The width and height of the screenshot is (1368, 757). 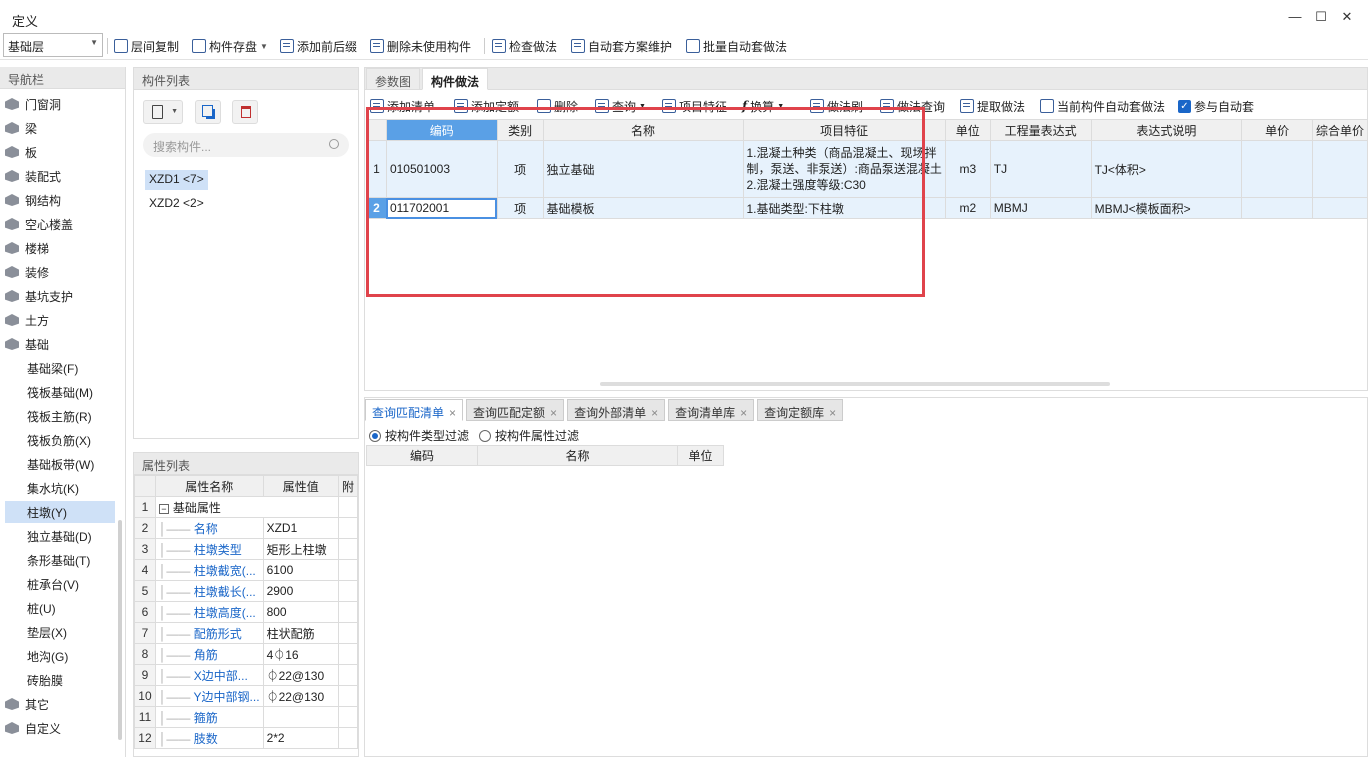 What do you see at coordinates (620, 106) in the screenshot?
I see `query-button: 查询 ▼` at bounding box center [620, 106].